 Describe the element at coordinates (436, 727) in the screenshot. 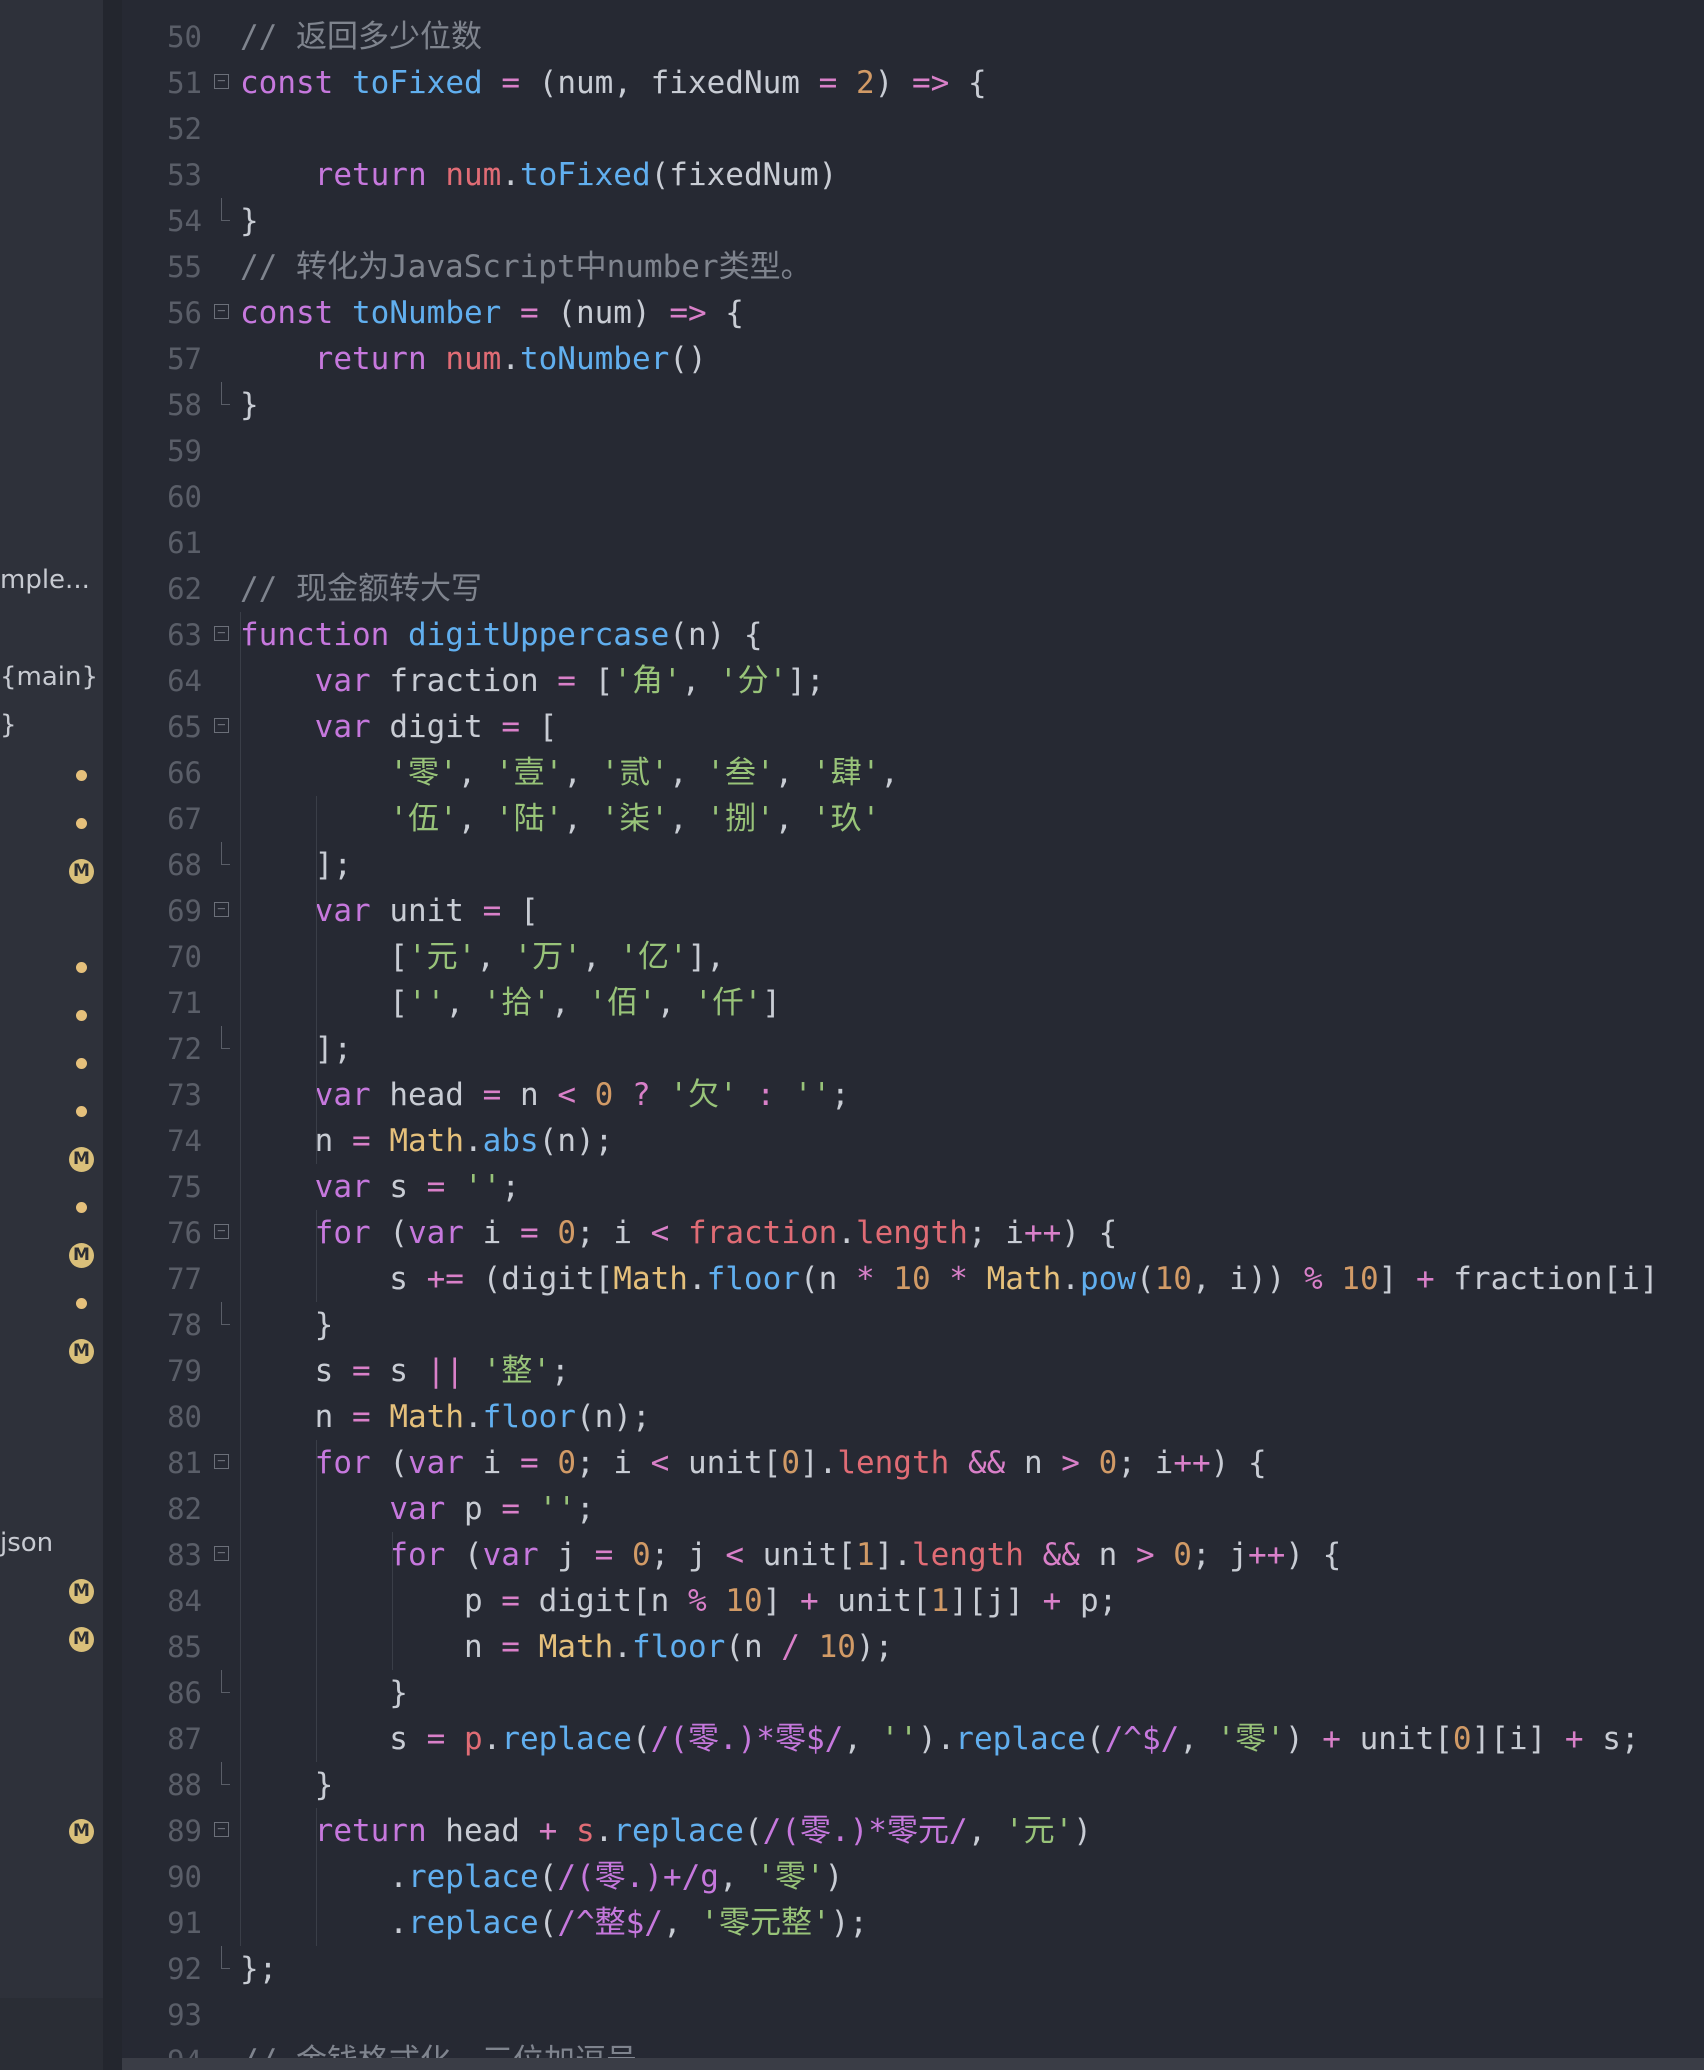

I see `code-token: digit` at that location.